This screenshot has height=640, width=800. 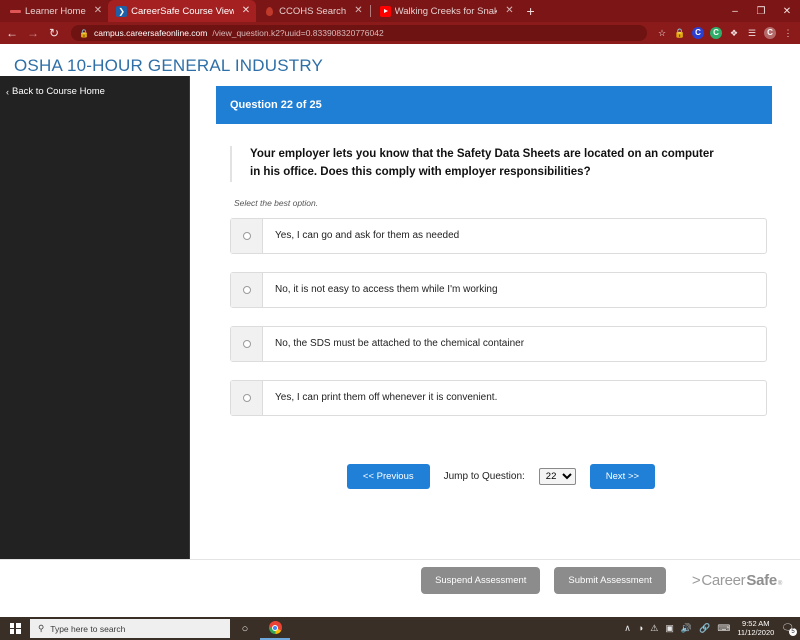 What do you see at coordinates (498, 235) in the screenshot?
I see `answer-option: Yes, I can go and ask for them as needed` at bounding box center [498, 235].